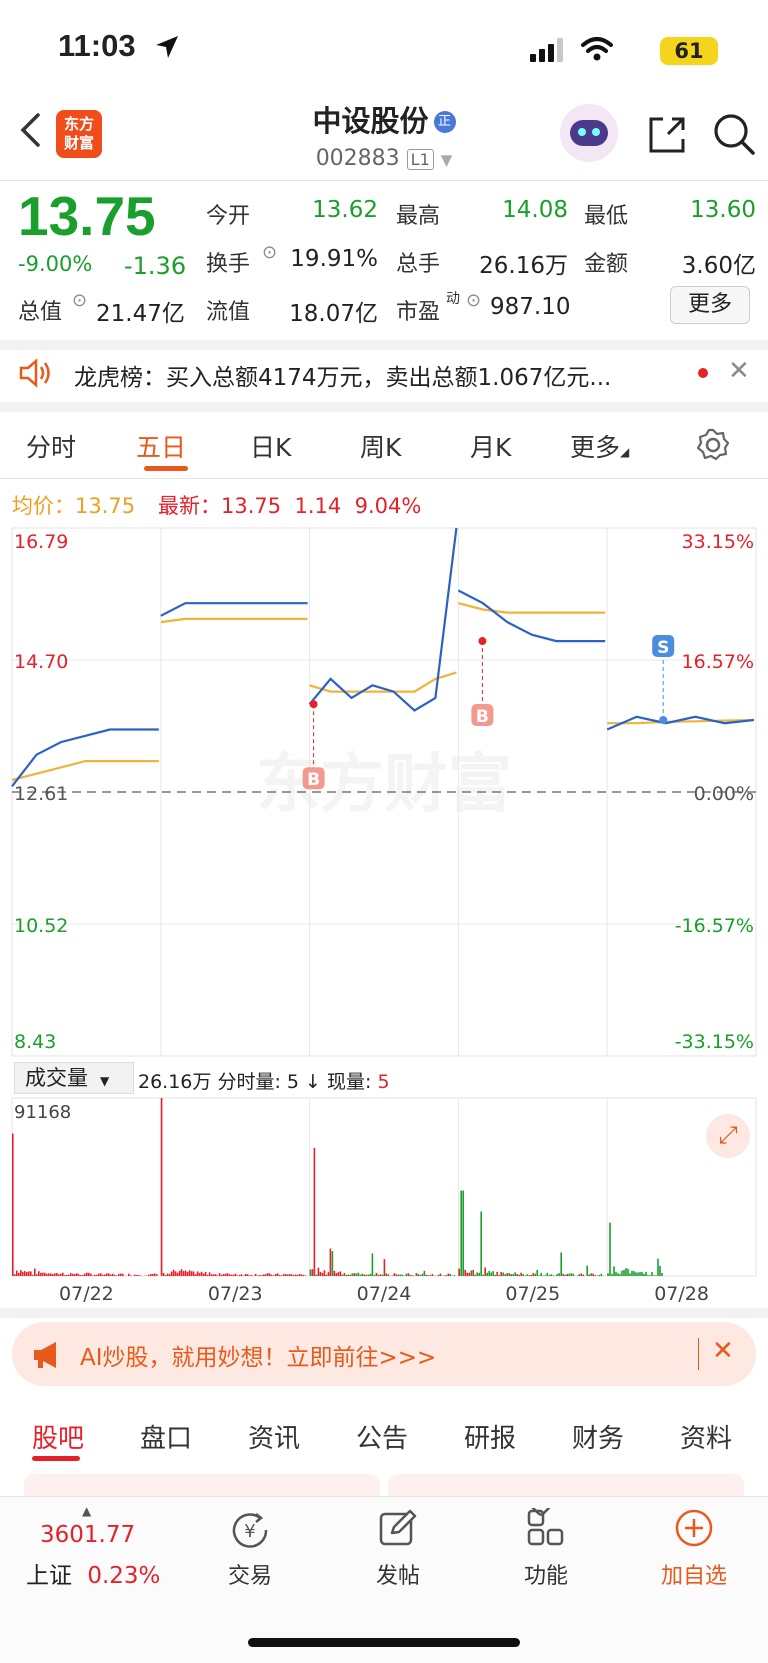 This screenshot has width=768, height=1663. Describe the element at coordinates (739, 371) in the screenshot. I see `close-notice-icon: ✕` at that location.